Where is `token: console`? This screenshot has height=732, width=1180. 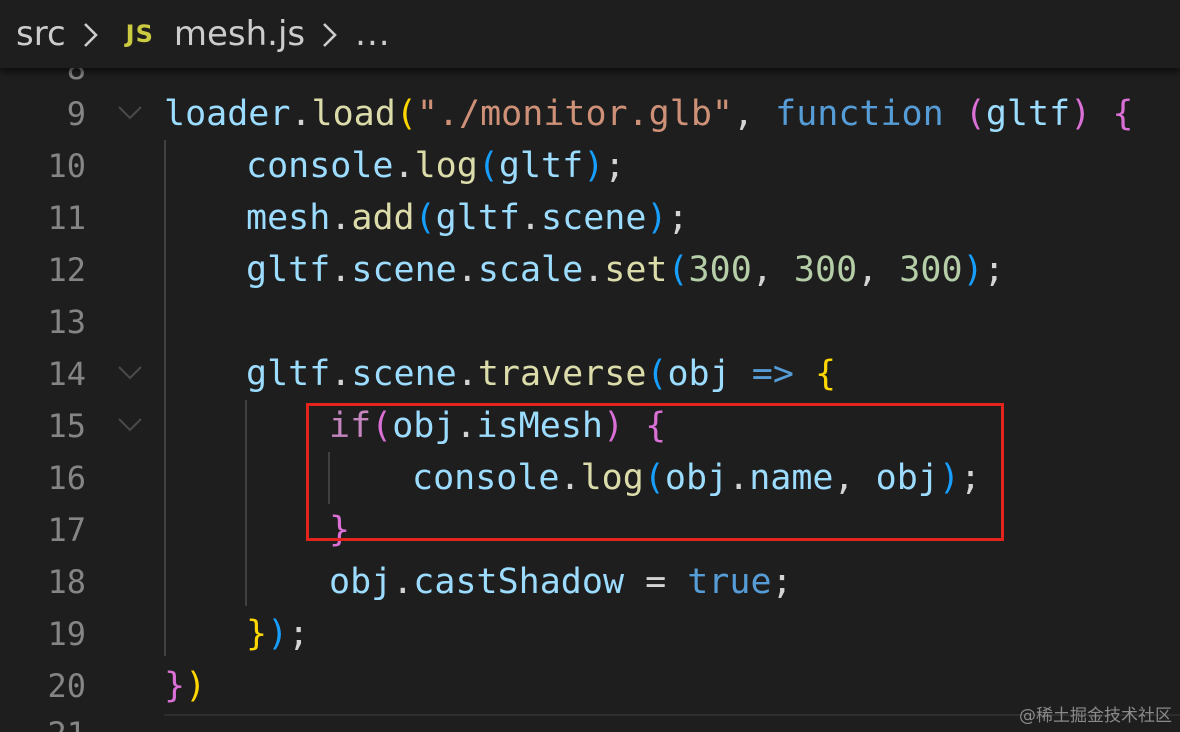 token: console is located at coordinates (320, 166).